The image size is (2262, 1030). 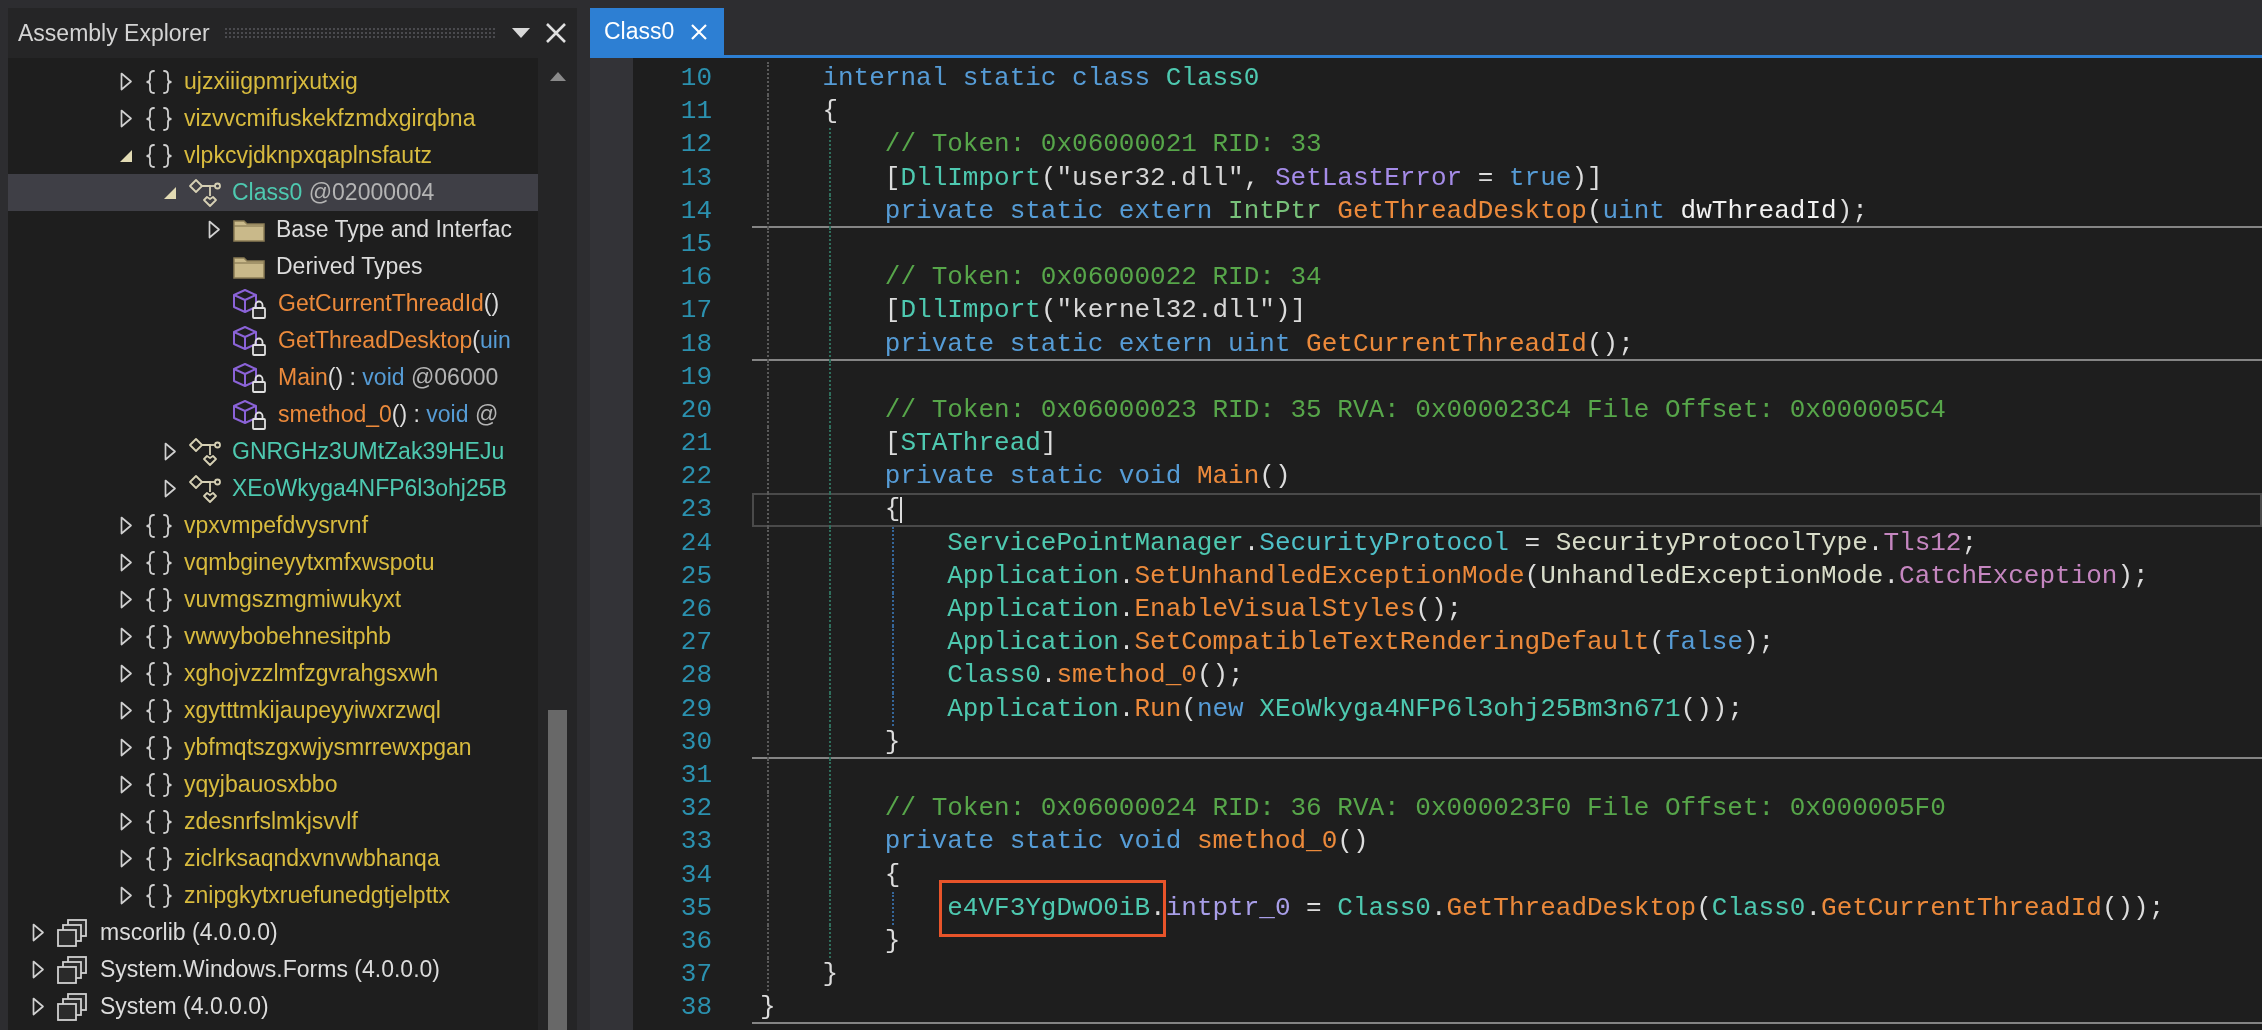 I want to click on code-line: private static extern IntPtr GetThreadDesktop(uint dwThreadId);, so click(x=1375, y=210).